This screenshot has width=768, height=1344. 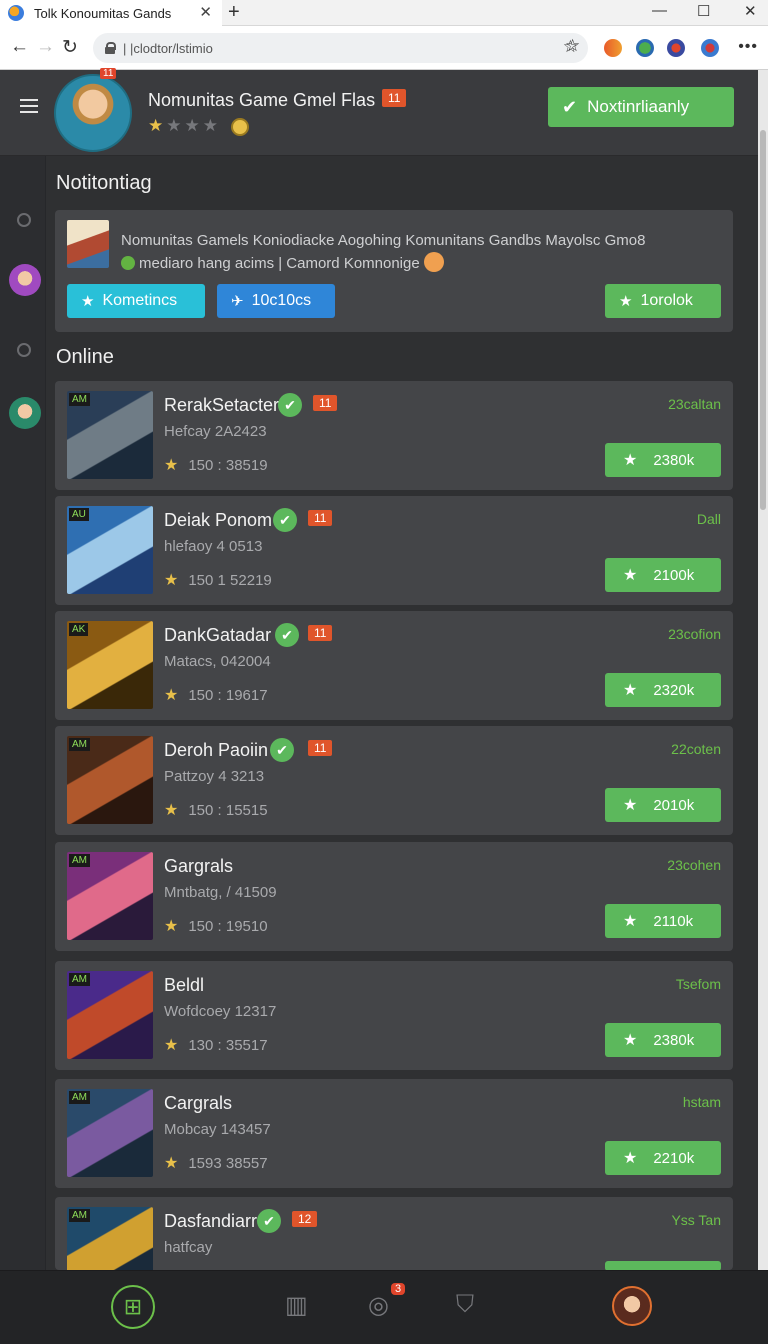 What do you see at coordinates (198, 866) in the screenshot?
I see `game-name: Gargrals` at bounding box center [198, 866].